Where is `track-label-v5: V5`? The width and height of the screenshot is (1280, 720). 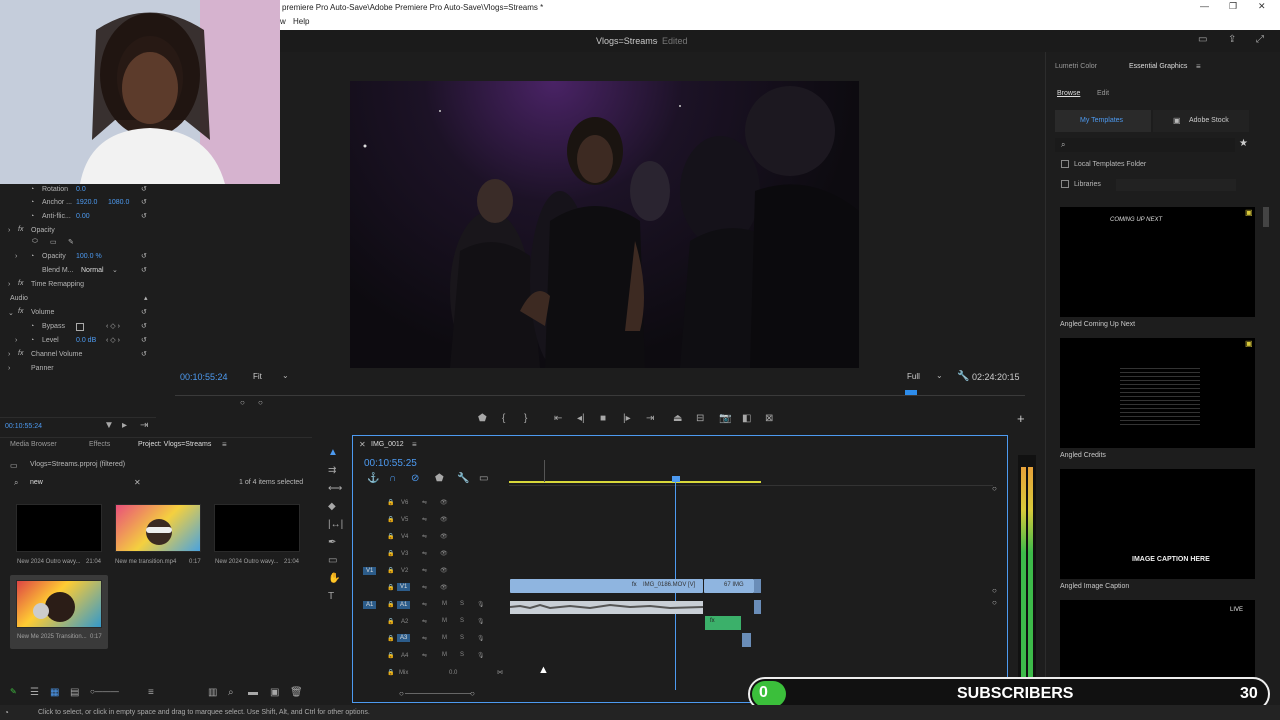
track-label-v5: V5 is located at coordinates (404, 520).